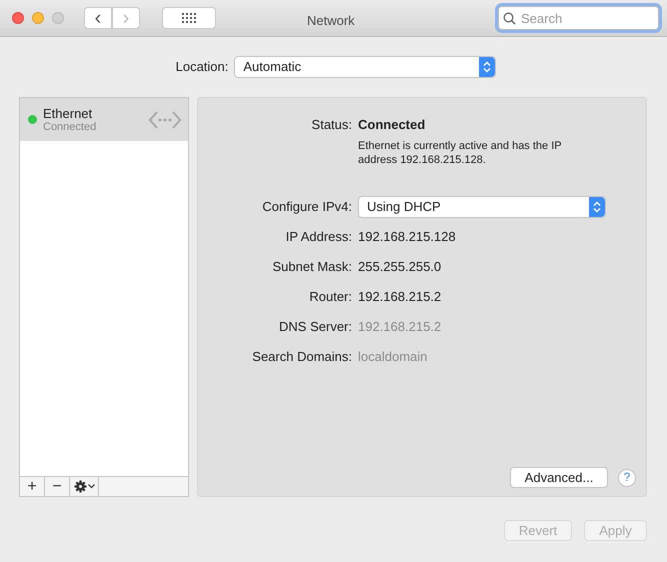  Describe the element at coordinates (301, 357) in the screenshot. I see `field-label: Search Domains:` at that location.